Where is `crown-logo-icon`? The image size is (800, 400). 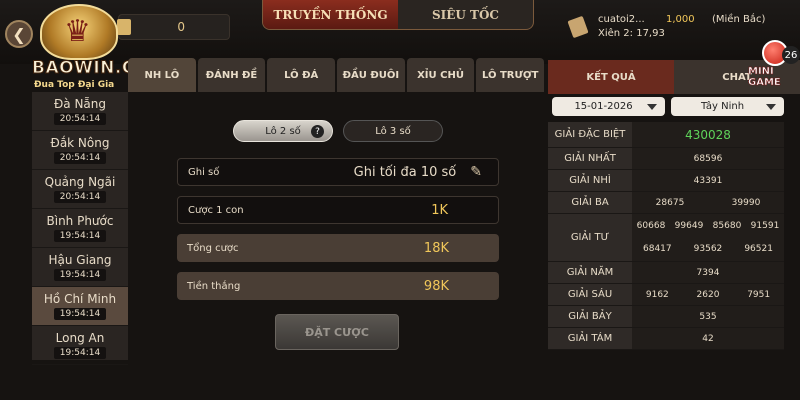
crown-logo-icon is located at coordinates (79, 32).